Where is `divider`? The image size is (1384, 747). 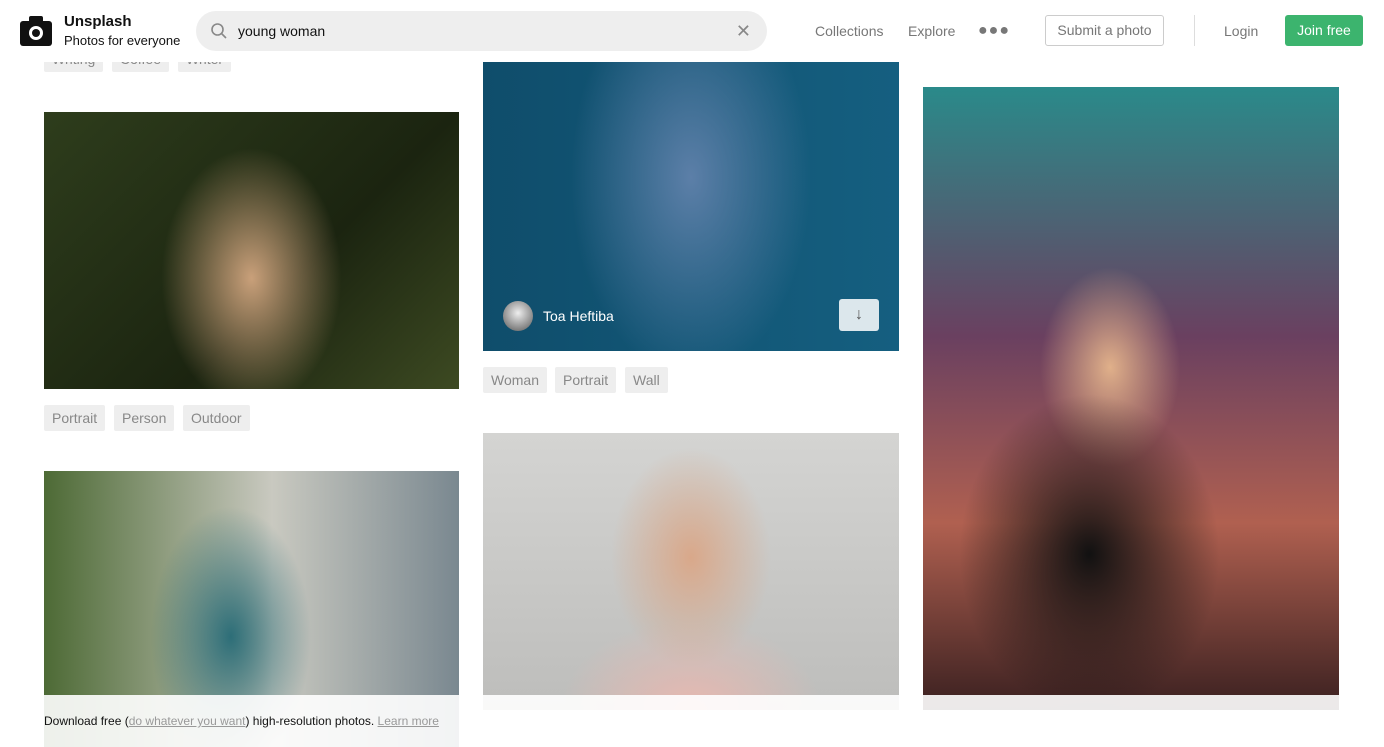 divider is located at coordinates (1194, 30).